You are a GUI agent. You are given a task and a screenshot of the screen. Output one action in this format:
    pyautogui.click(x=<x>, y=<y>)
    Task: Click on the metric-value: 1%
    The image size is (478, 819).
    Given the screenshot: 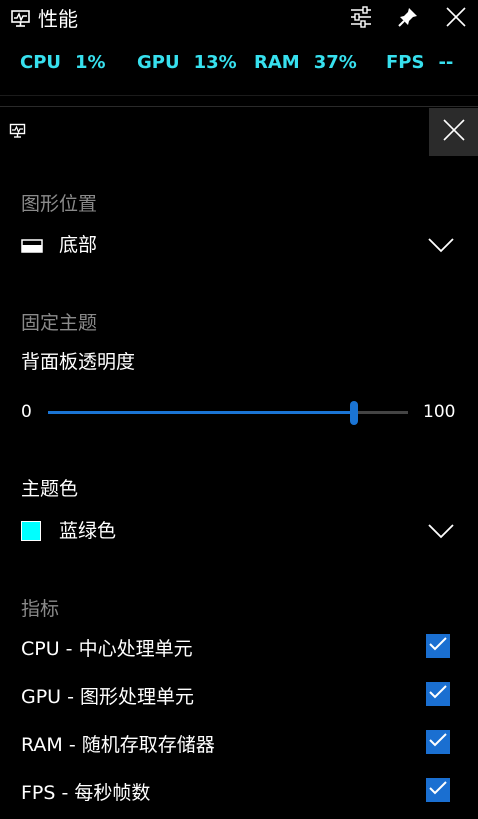 What is the action you would take?
    pyautogui.click(x=90, y=62)
    